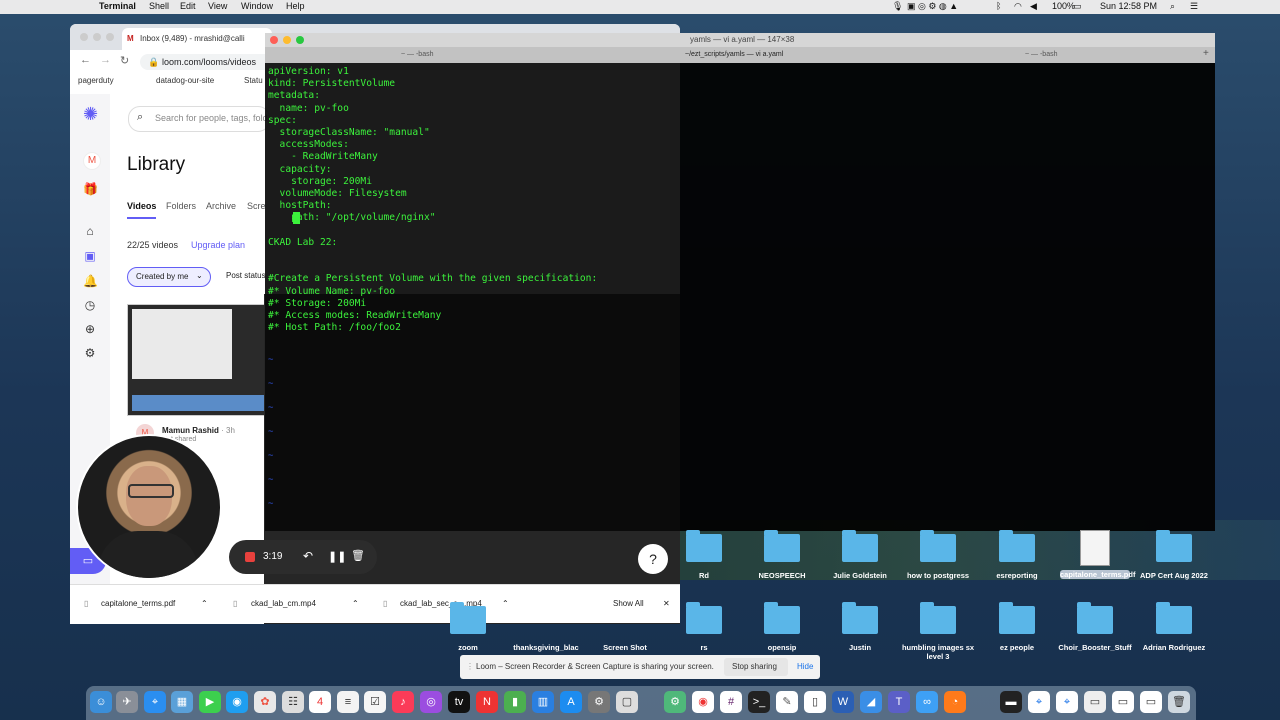 The width and height of the screenshot is (1280, 720). I want to click on gift-icon: 🎁, so click(90, 189).